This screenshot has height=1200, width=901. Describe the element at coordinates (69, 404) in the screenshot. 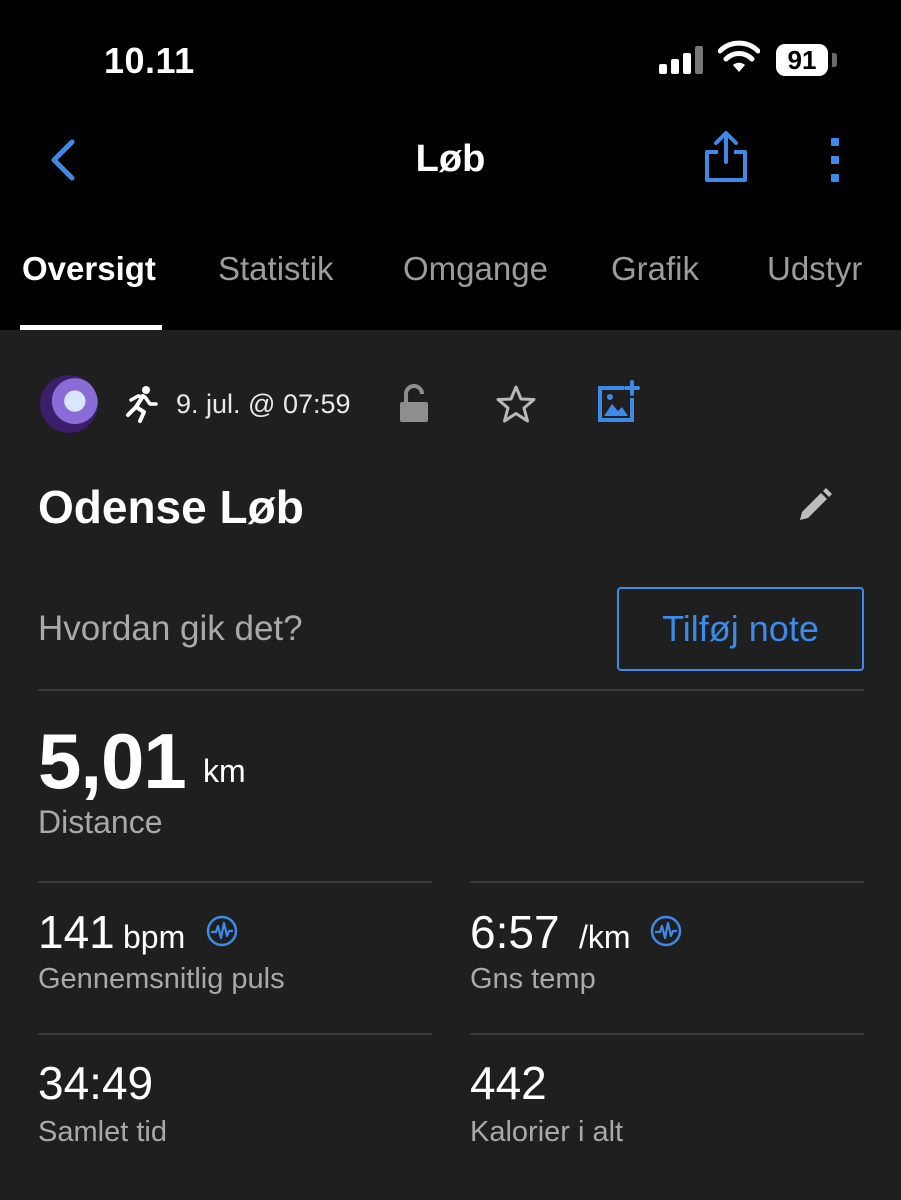

I see `avatar` at that location.